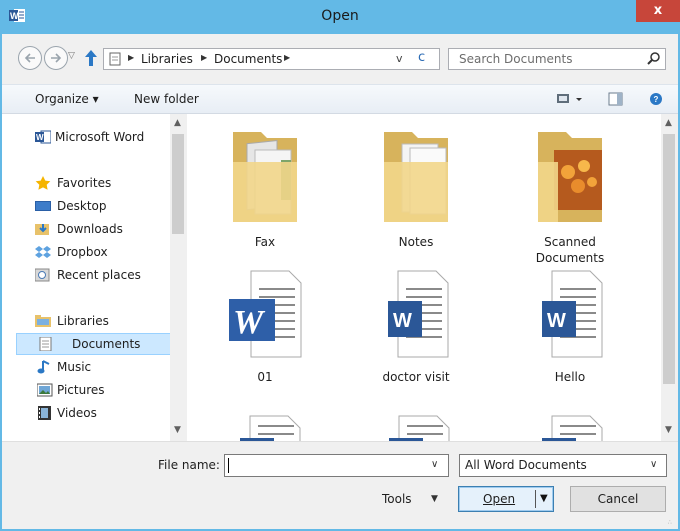 The width and height of the screenshot is (680, 531). What do you see at coordinates (42, 275) in the screenshot?
I see `recent-places-icon` at bounding box center [42, 275].